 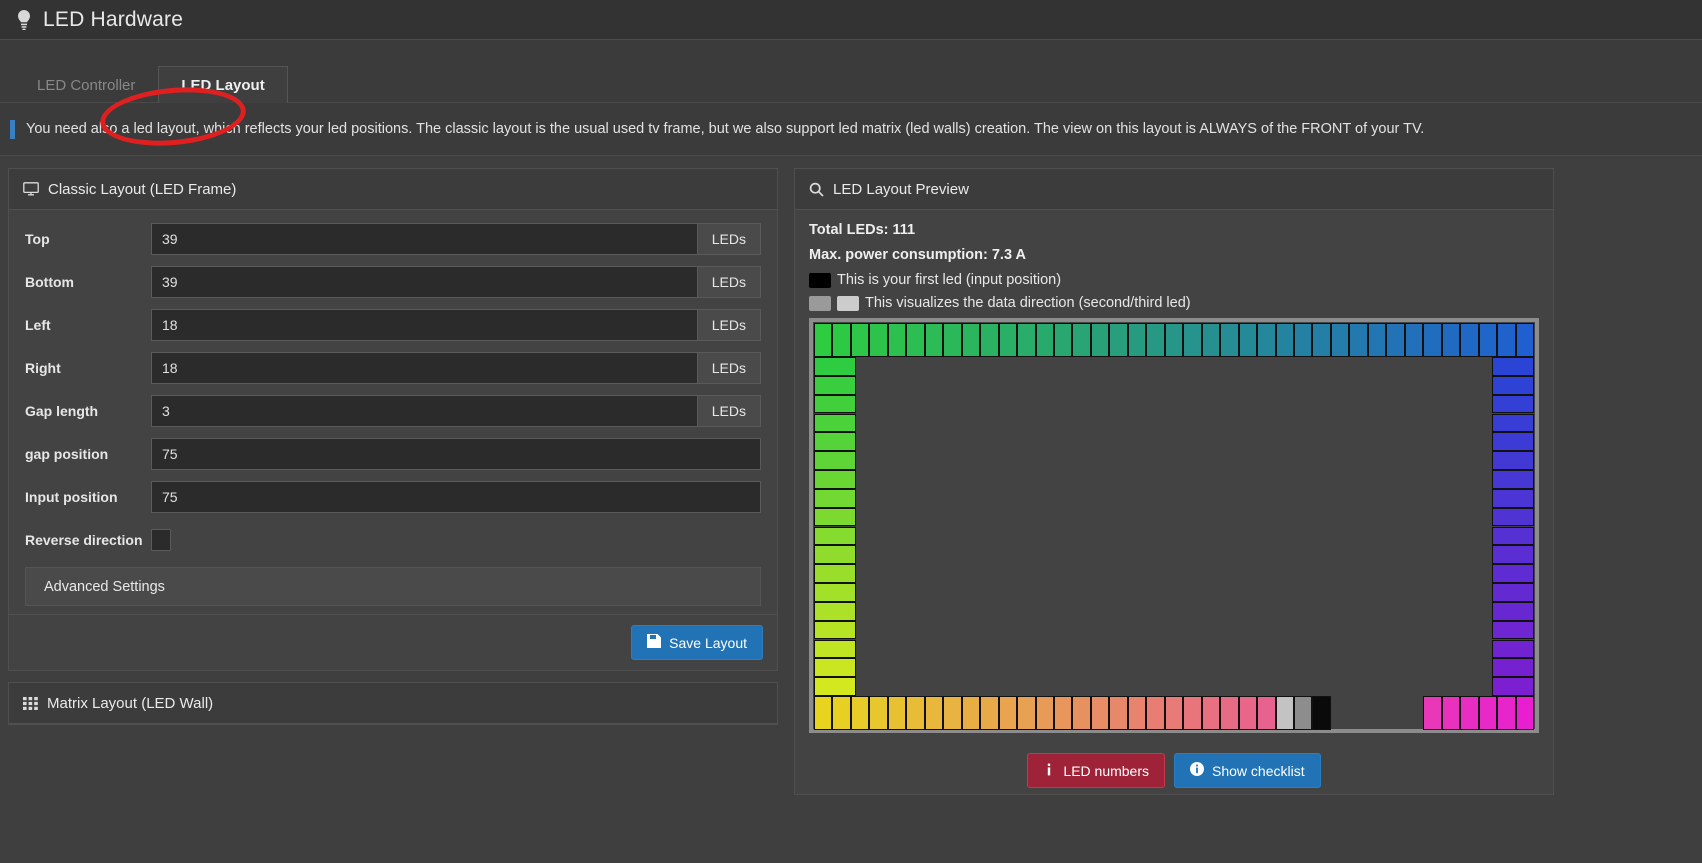 I want to click on matrix-layout-card: Matrix Layout (LED Wall), so click(x=393, y=703).